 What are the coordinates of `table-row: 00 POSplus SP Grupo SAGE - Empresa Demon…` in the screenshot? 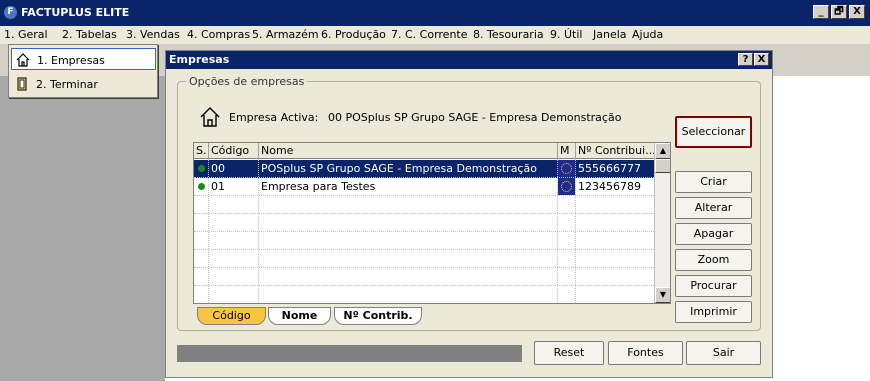 It's located at (424, 169).